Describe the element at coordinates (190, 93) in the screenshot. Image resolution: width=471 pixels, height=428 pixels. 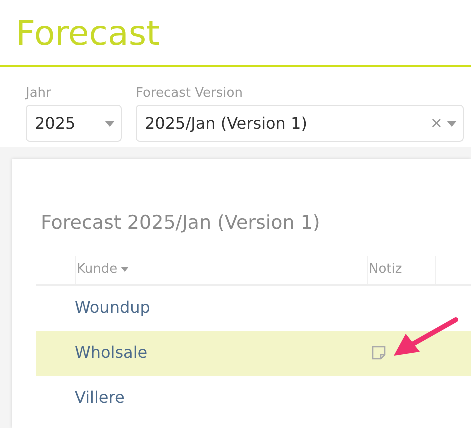
I see `field-label: Forecast Version` at that location.